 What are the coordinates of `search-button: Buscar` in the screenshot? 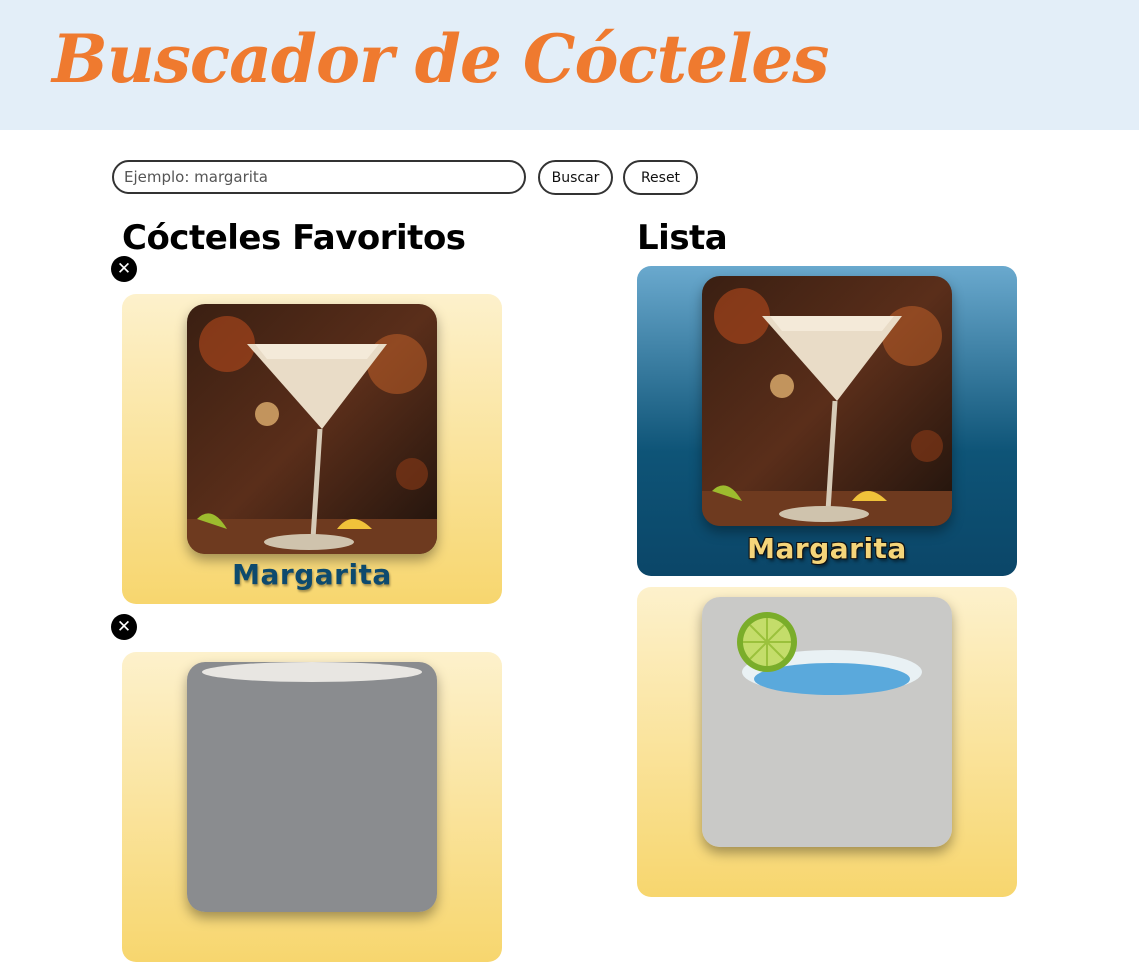 It's located at (575, 177).